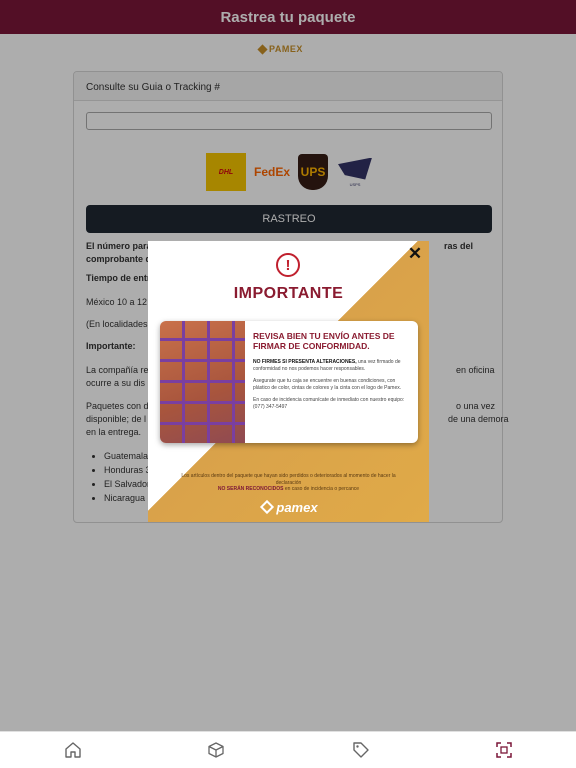  Describe the element at coordinates (73, 750) in the screenshot. I see `home-icon` at that location.